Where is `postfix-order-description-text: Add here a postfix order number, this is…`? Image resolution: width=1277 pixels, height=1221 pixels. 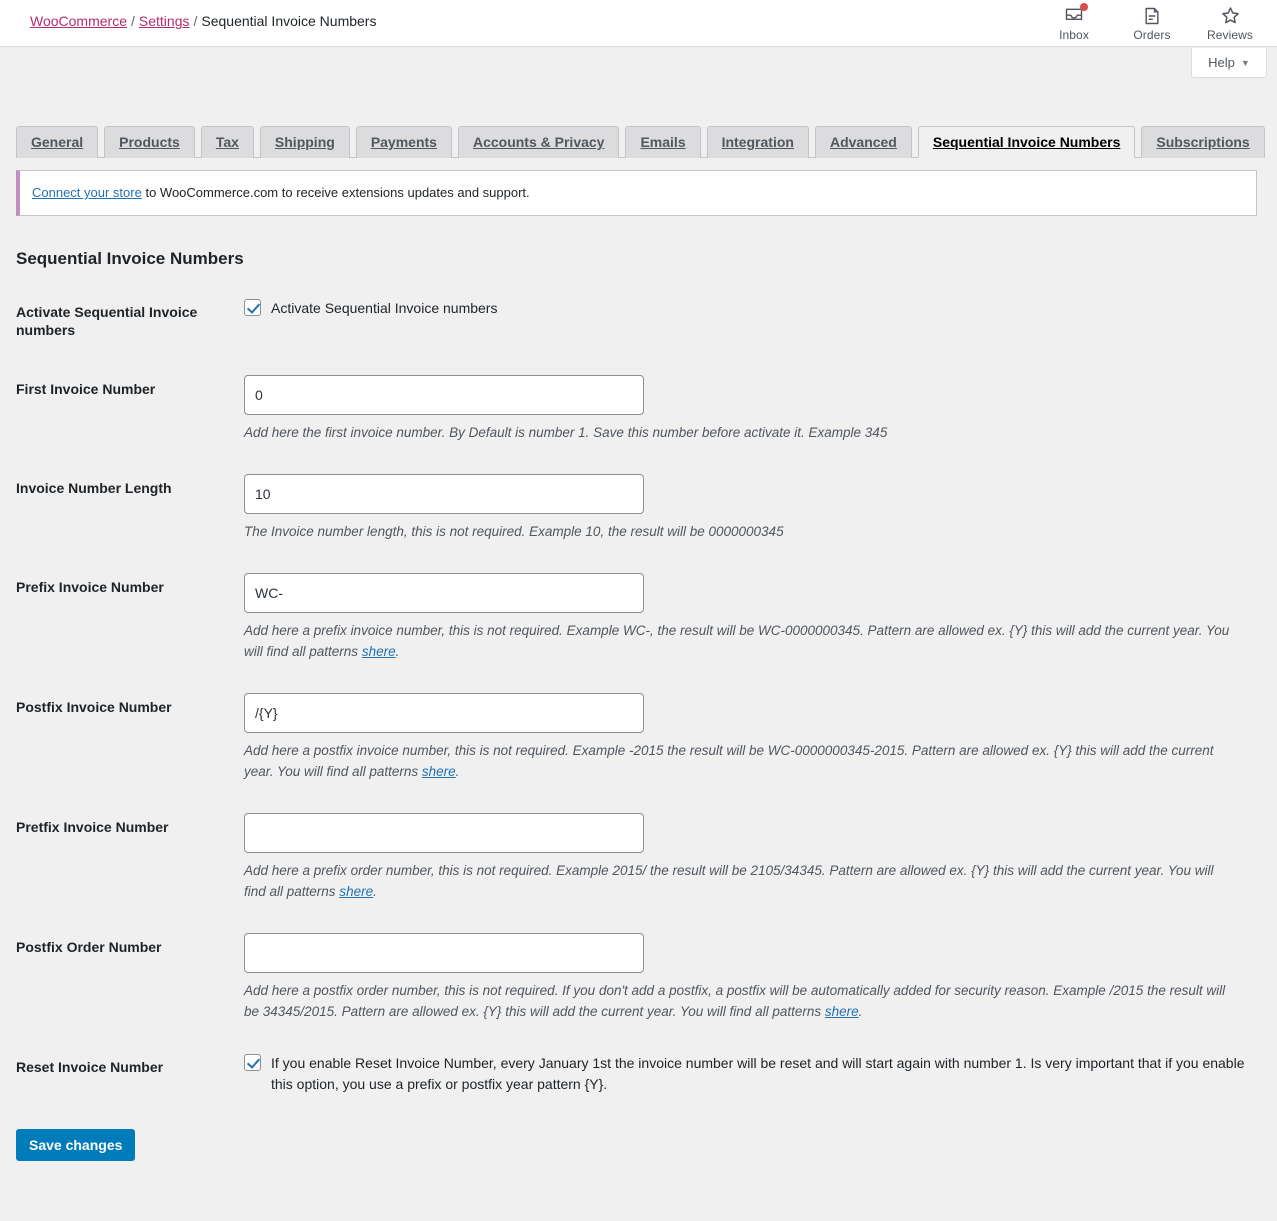
postfix-order-description-text: Add here a postfix order number, this is… is located at coordinates (735, 1000).